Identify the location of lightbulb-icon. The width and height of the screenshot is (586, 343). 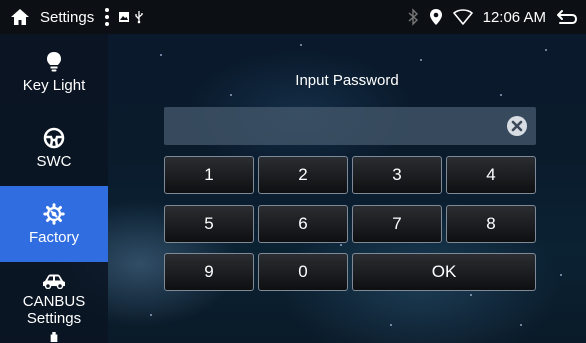
(54, 61).